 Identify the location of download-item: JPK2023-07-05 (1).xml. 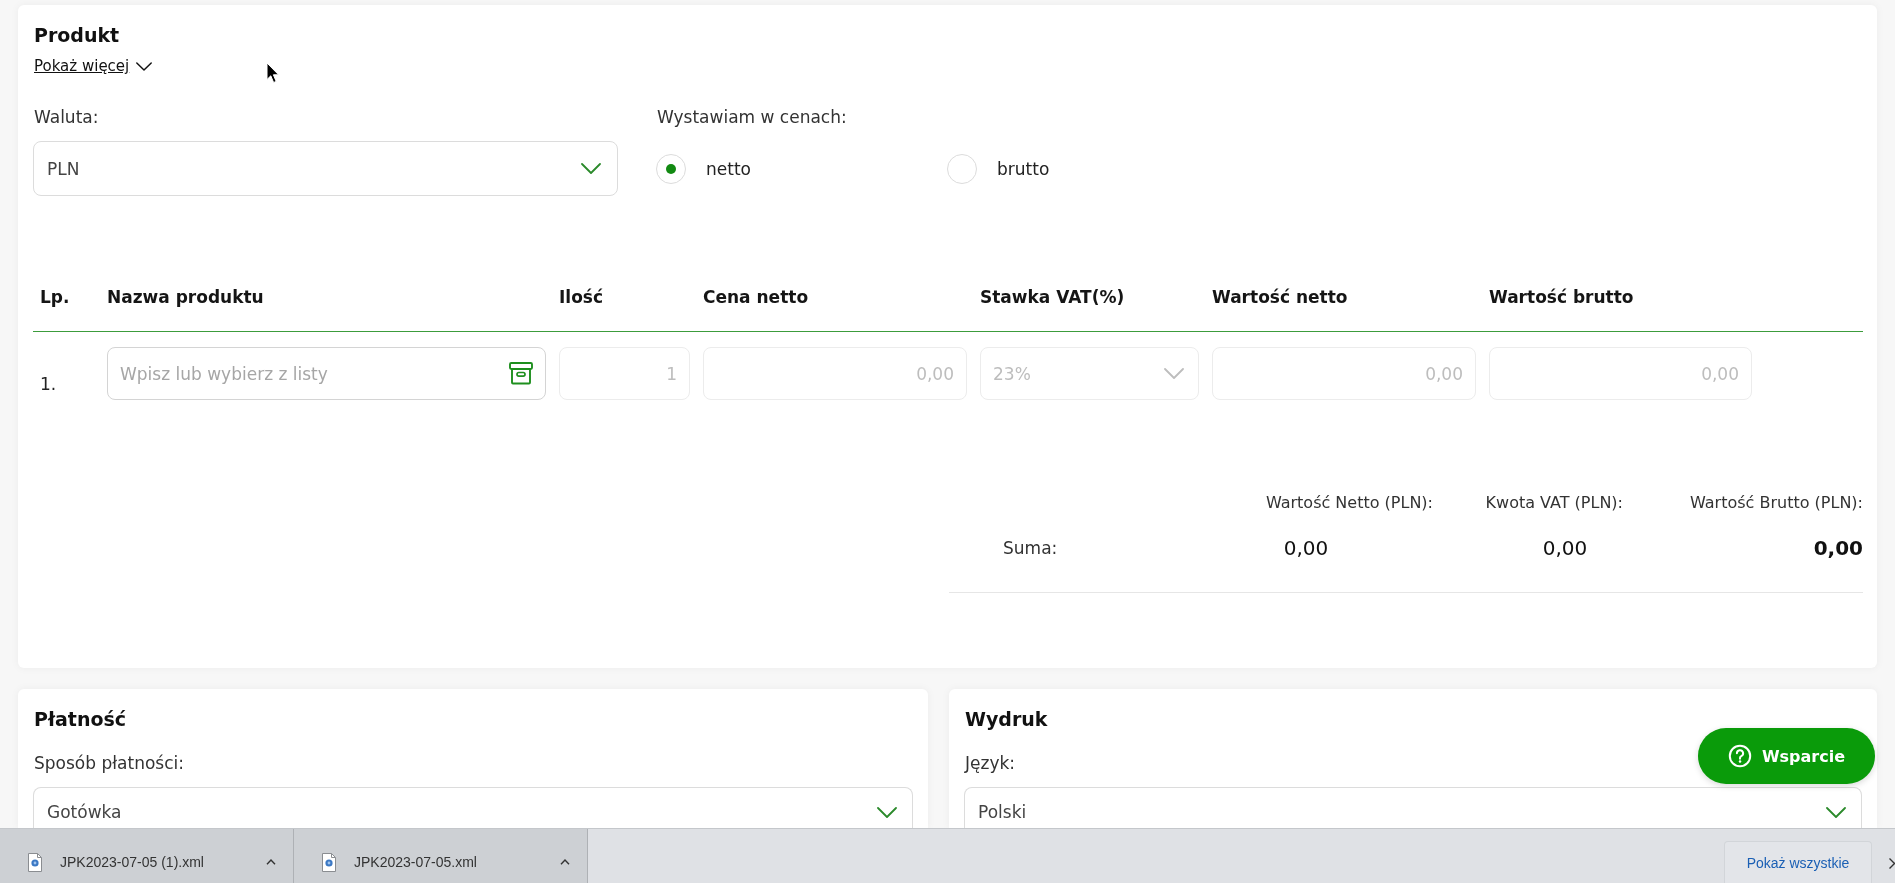
(147, 856).